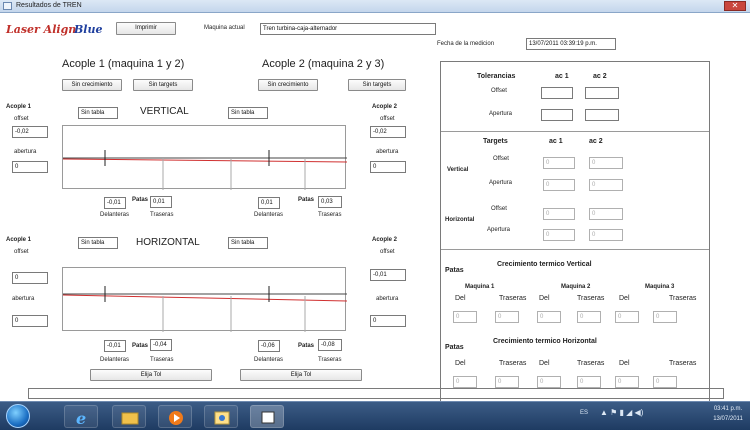 This screenshot has height=431, width=750. What do you see at coordinates (728, 419) in the screenshot?
I see `clock-date: 13/07/2011` at bounding box center [728, 419].